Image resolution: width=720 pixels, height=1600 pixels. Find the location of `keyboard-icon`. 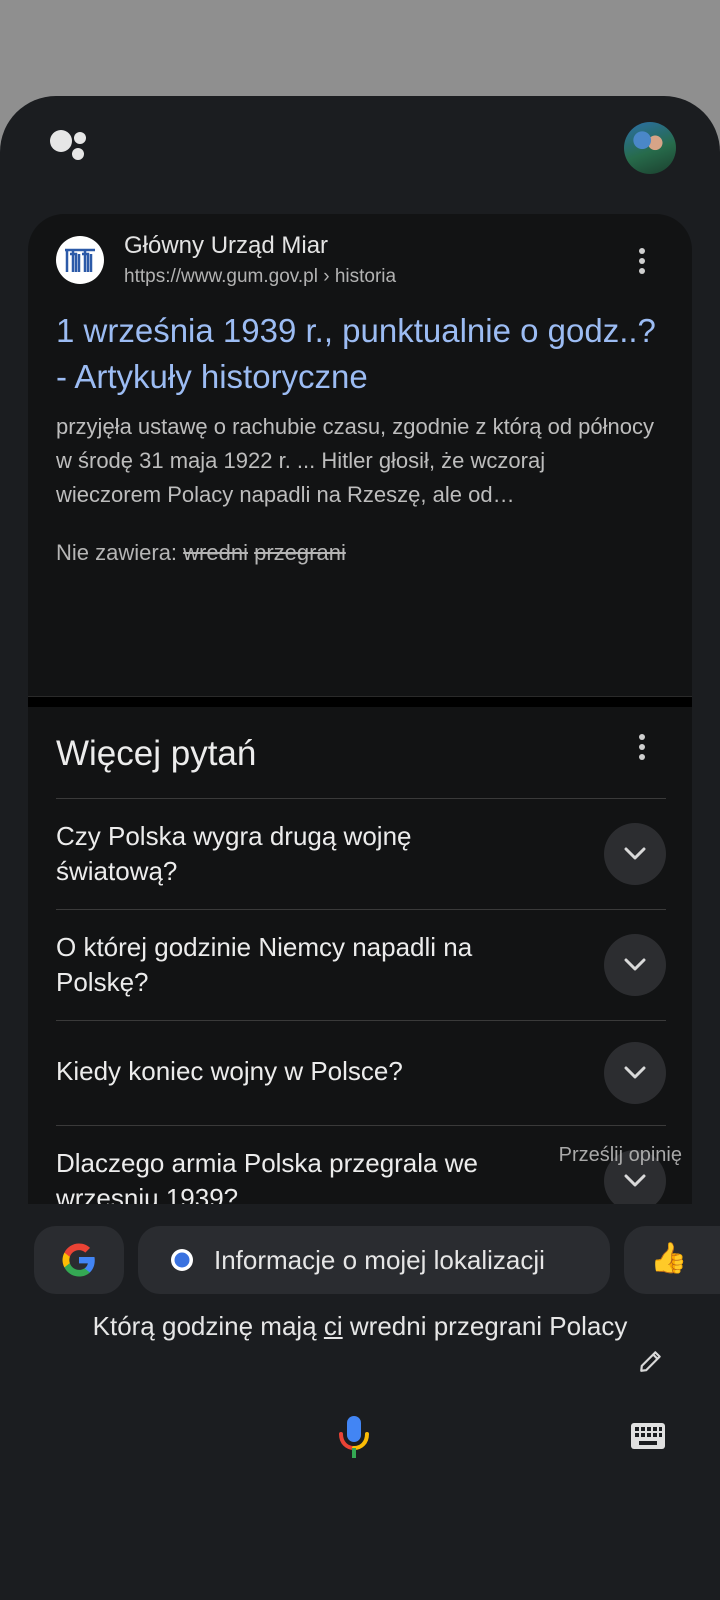

keyboard-icon is located at coordinates (648, 1436).